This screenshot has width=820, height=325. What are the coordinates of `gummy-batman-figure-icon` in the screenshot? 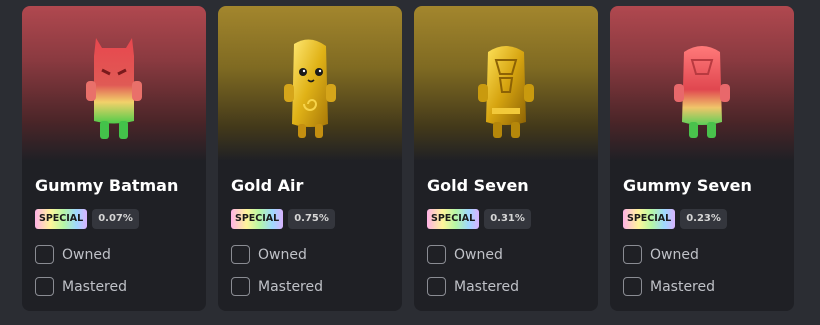 It's located at (114, 88).